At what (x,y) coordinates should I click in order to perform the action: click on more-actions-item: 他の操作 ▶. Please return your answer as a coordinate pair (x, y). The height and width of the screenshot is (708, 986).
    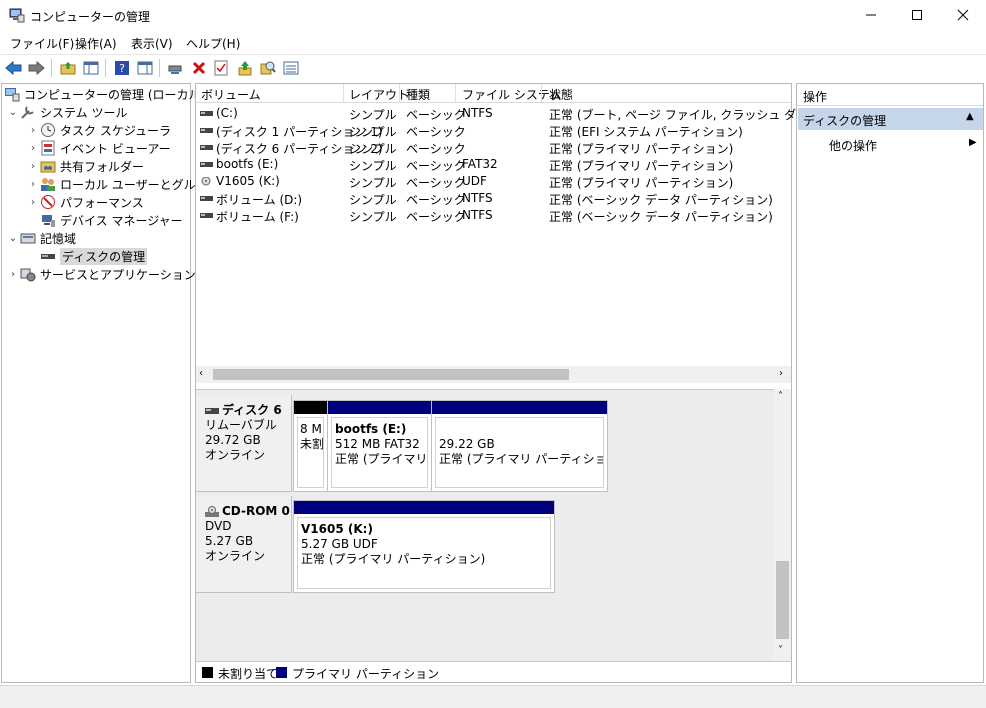
    Looking at the image, I should click on (890, 144).